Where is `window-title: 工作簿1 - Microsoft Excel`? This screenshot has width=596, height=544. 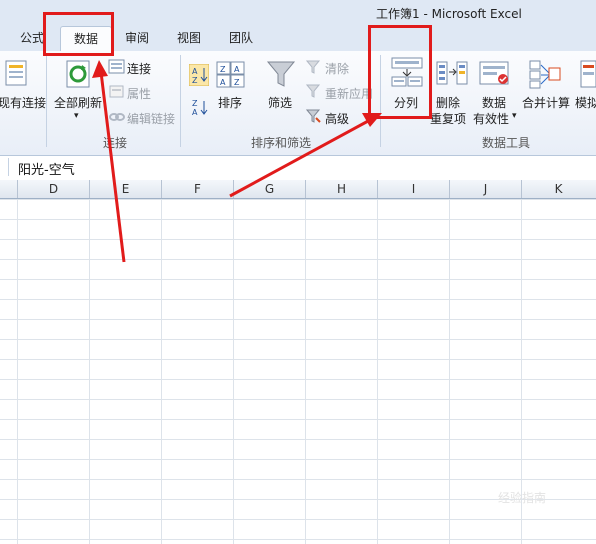 window-title: 工作簿1 - Microsoft Excel is located at coordinates (449, 14).